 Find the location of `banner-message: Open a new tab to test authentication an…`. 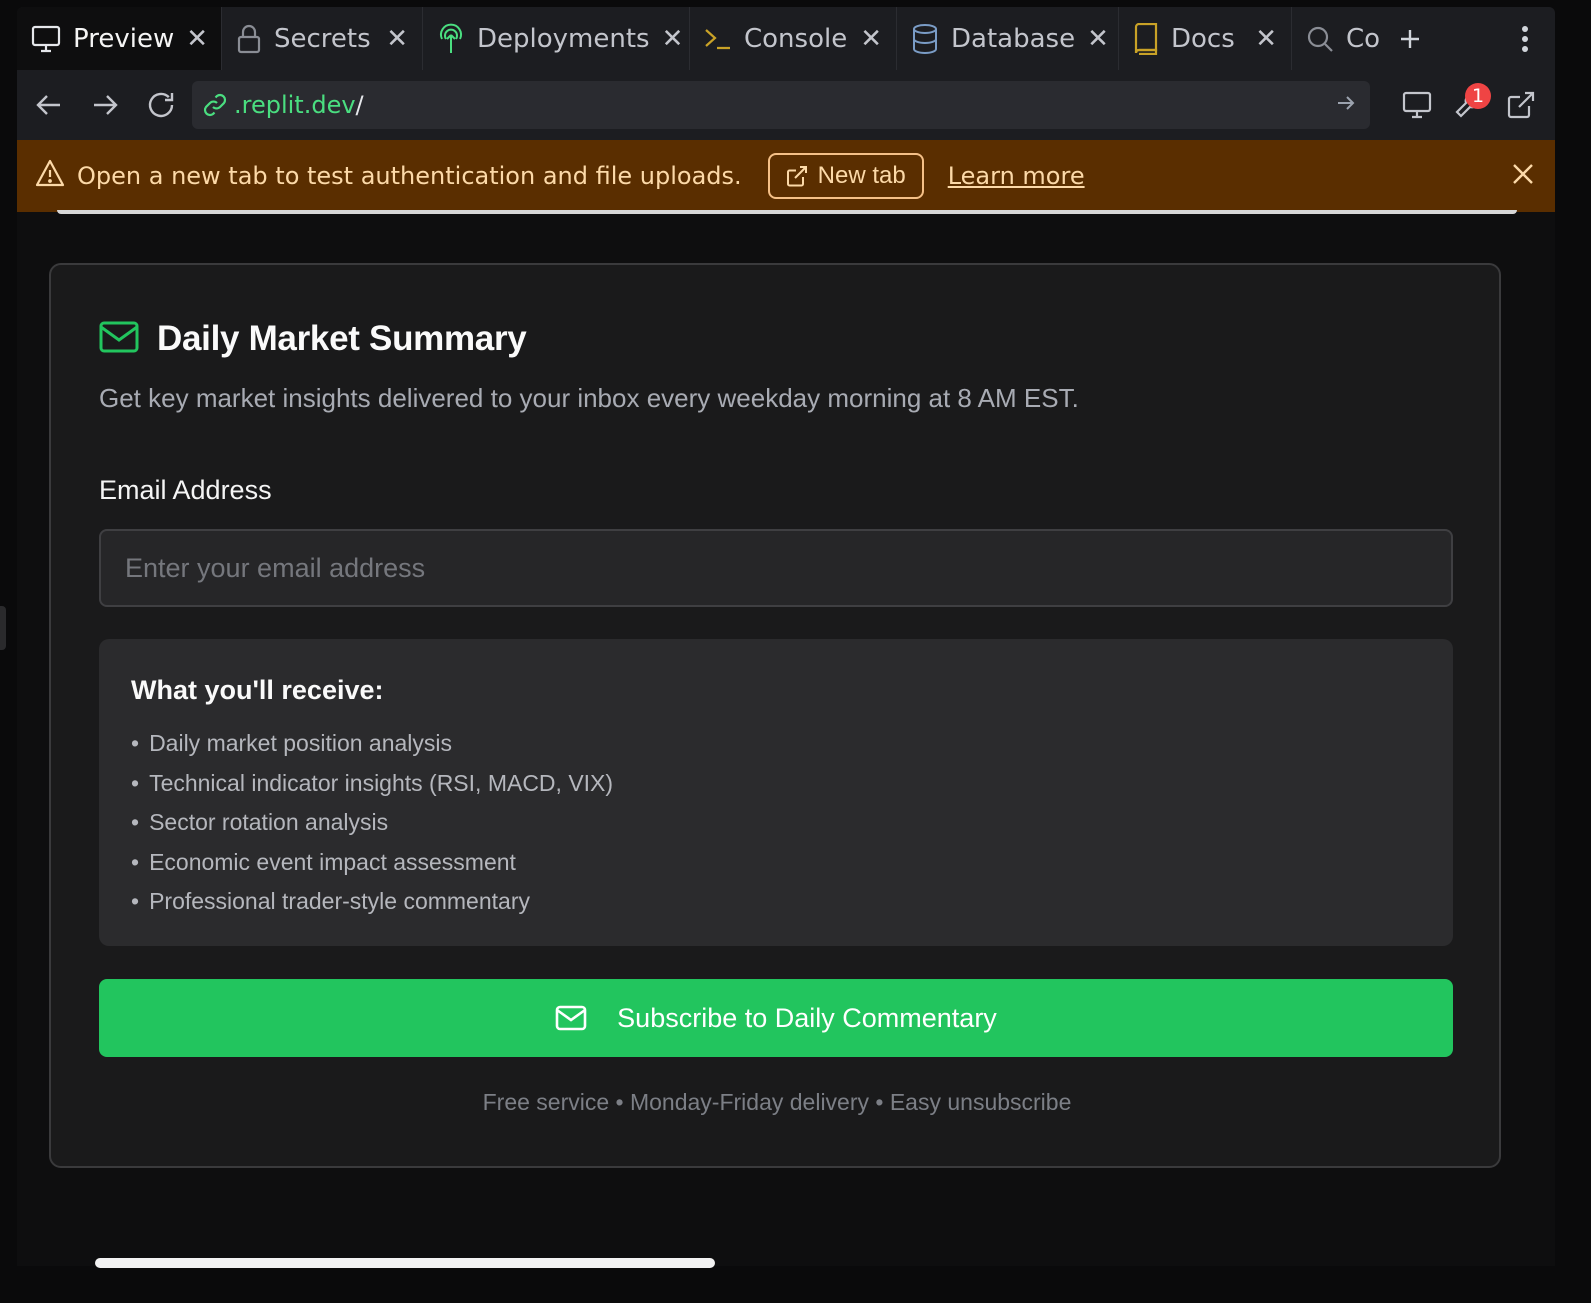

banner-message: Open a new tab to test authentication an… is located at coordinates (409, 176).